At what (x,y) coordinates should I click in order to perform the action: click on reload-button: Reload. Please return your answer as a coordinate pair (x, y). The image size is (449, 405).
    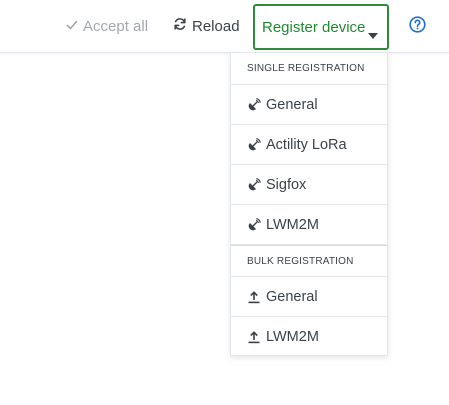
    Looking at the image, I should click on (206, 26).